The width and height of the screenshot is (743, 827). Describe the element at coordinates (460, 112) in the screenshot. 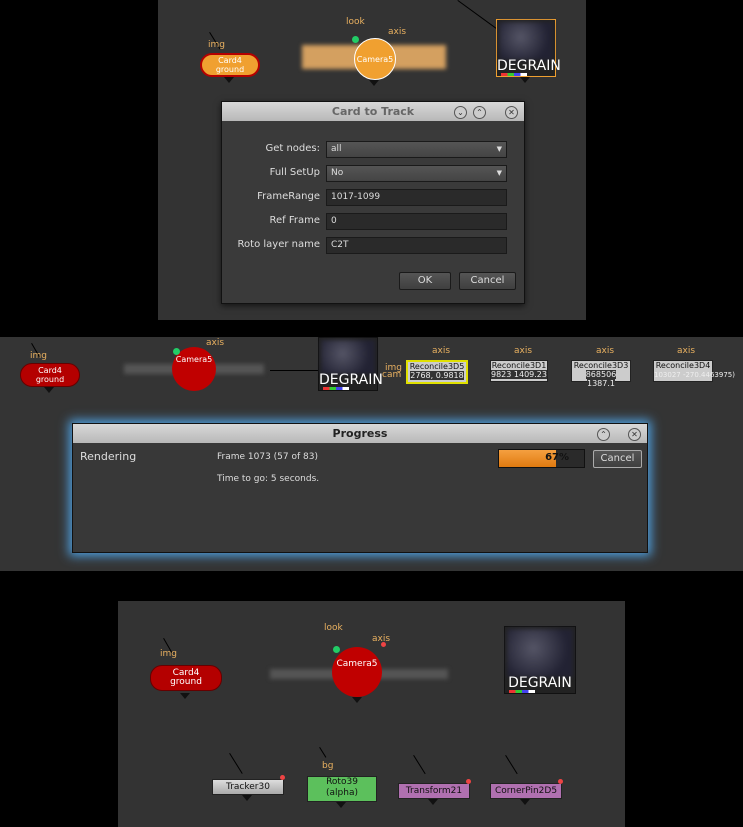

I see `chevron-down-icon: ⌄` at that location.